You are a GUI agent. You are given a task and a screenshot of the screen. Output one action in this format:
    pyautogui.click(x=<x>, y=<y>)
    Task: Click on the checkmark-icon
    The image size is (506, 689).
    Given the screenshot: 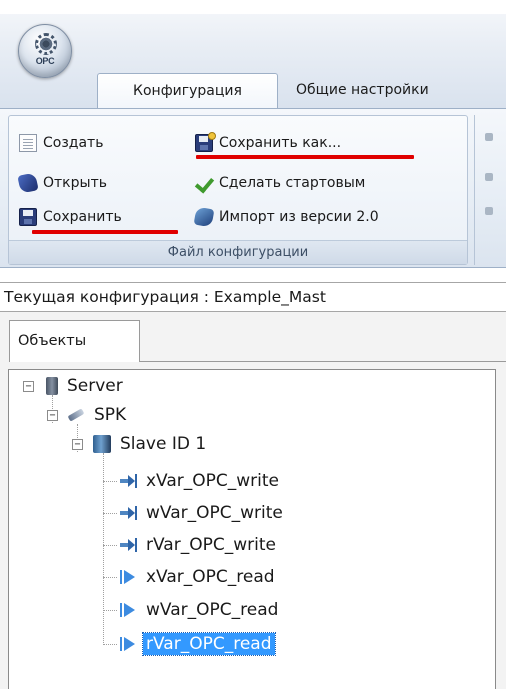 What is the action you would take?
    pyautogui.click(x=204, y=183)
    